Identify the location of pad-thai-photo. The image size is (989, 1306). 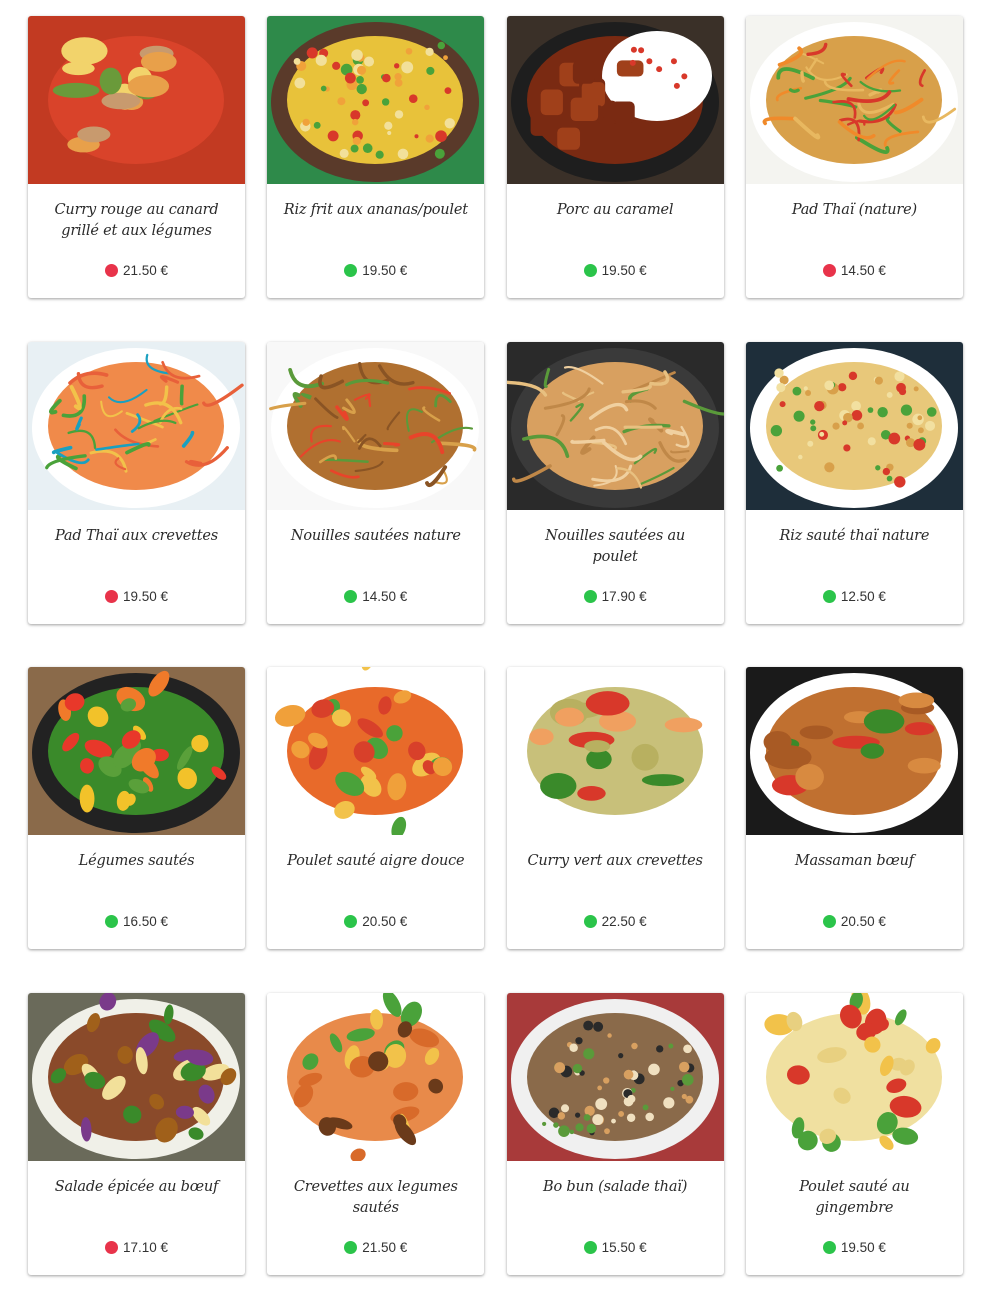
(854, 100).